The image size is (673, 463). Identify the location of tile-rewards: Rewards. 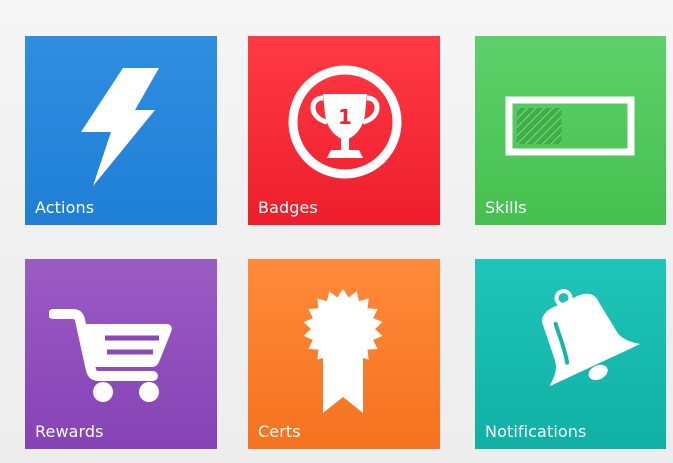
(121, 354).